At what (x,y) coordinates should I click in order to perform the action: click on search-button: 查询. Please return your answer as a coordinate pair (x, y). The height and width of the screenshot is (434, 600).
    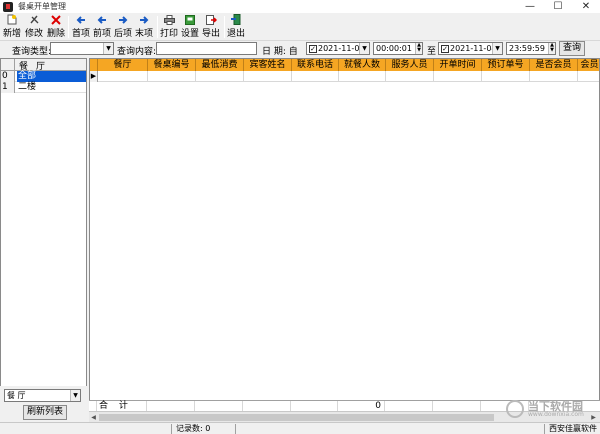
    Looking at the image, I should click on (572, 48).